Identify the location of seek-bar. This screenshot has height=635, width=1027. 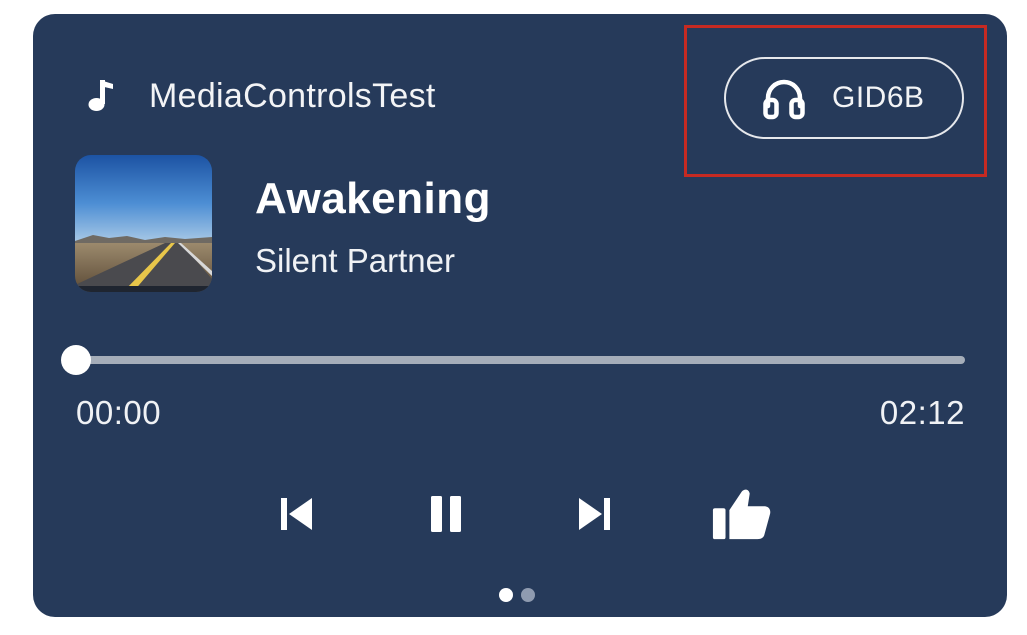
(513, 360).